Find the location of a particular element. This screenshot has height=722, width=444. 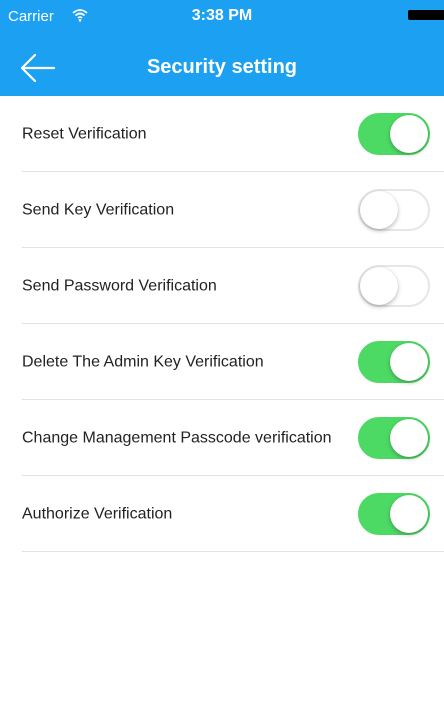

setting-row-authorize-verification: Authorize Verification is located at coordinates (233, 514).